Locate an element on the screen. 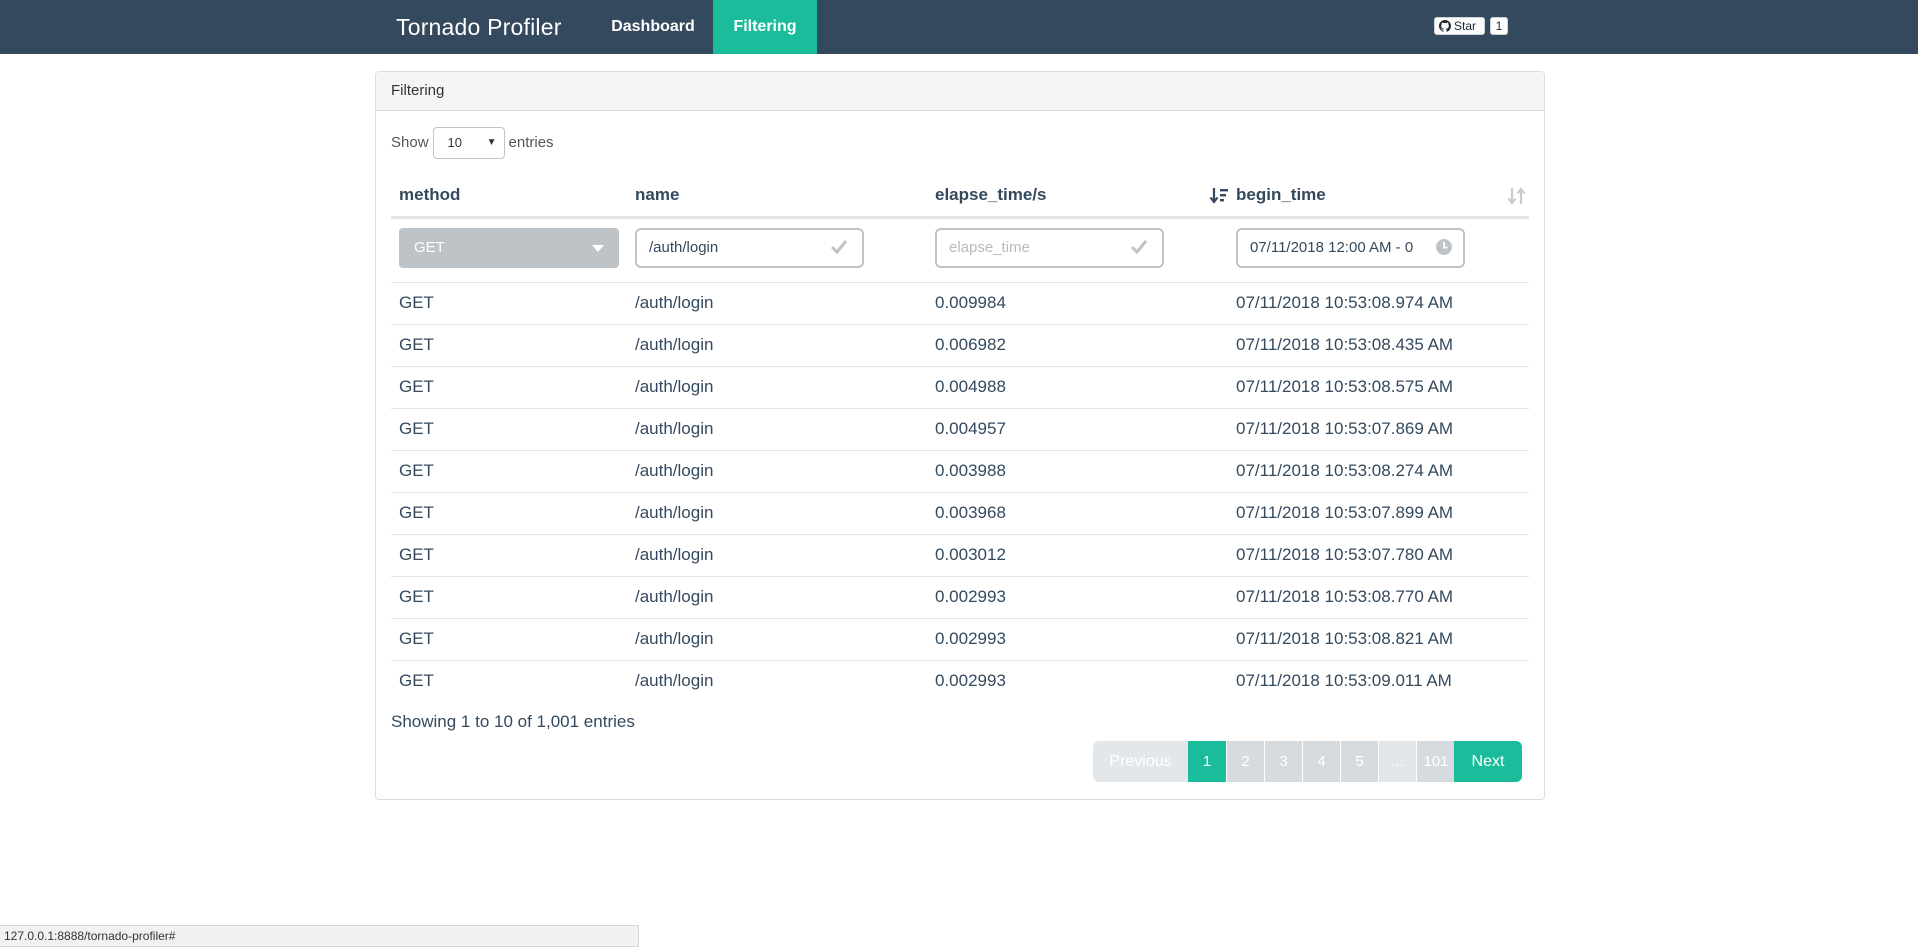 Image resolution: width=1918 pixels, height=947 pixels. pagination-page-4: 4 is located at coordinates (1321, 761).